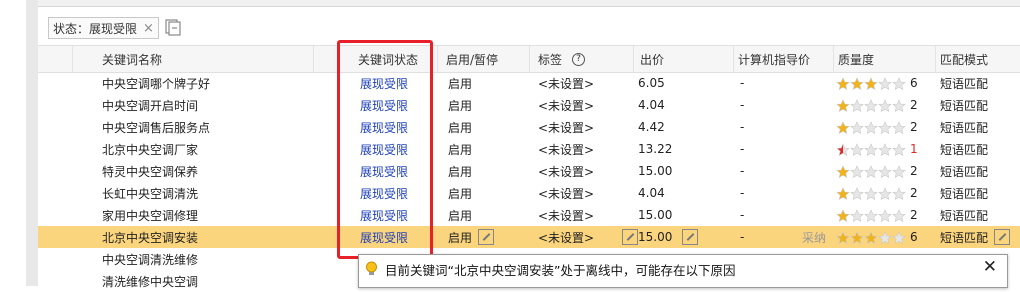  I want to click on header-match-mode: 匹配模式, so click(978, 59).